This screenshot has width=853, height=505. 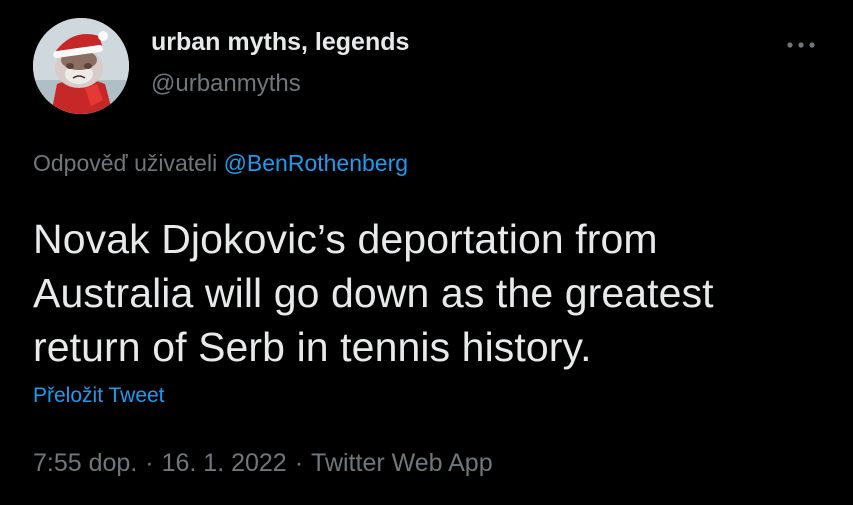 I want to click on avatar, so click(x=81, y=66).